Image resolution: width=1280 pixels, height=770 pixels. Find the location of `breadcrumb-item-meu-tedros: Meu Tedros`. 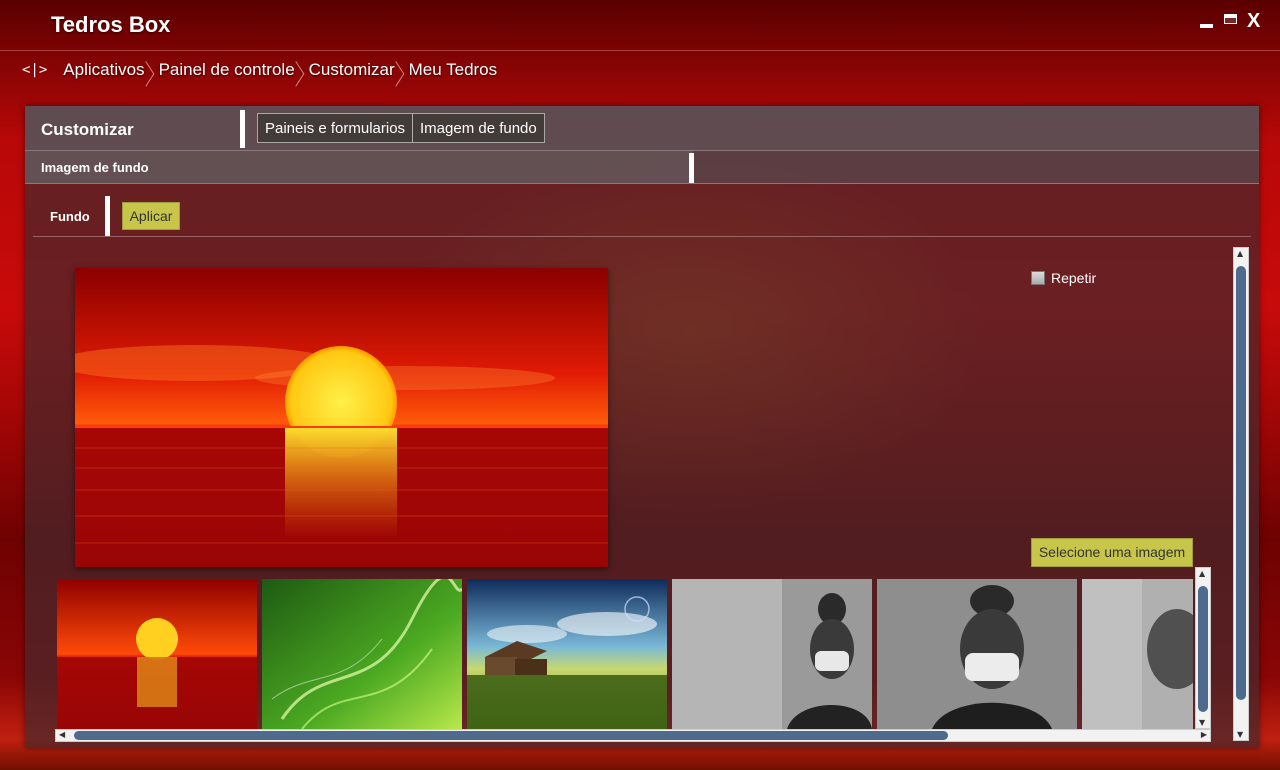

breadcrumb-item-meu-tedros: Meu Tedros is located at coordinates (453, 70).